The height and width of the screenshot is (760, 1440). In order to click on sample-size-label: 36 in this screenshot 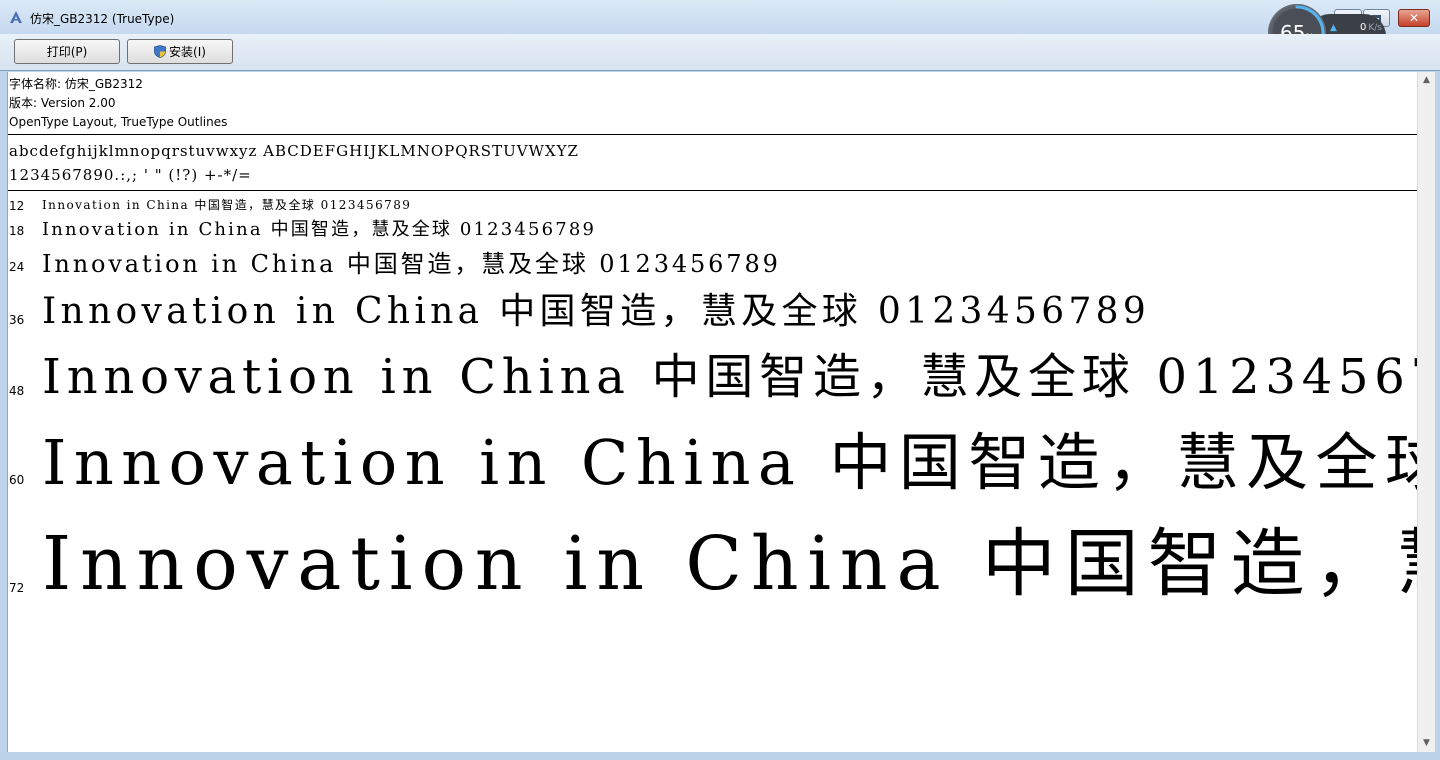, I will do `click(17, 320)`.